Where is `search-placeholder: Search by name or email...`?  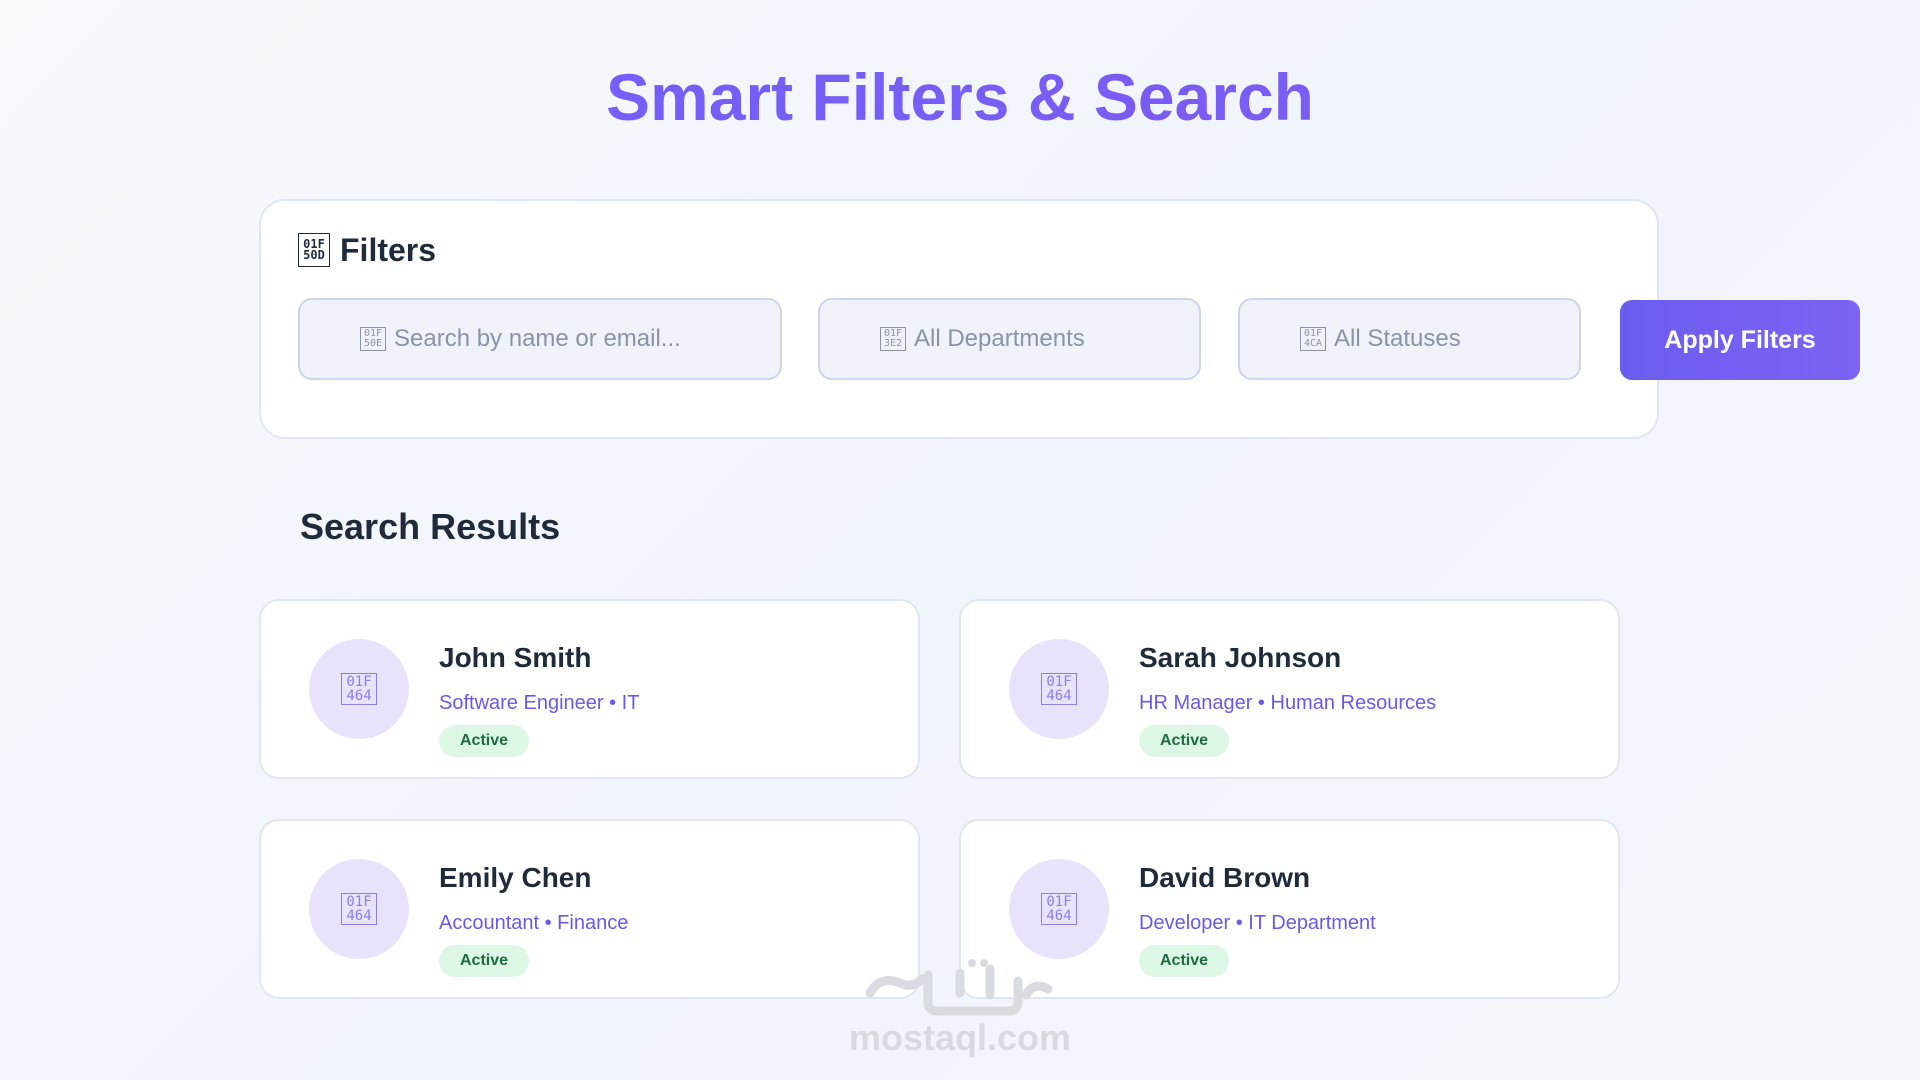 search-placeholder: Search by name or email... is located at coordinates (537, 338).